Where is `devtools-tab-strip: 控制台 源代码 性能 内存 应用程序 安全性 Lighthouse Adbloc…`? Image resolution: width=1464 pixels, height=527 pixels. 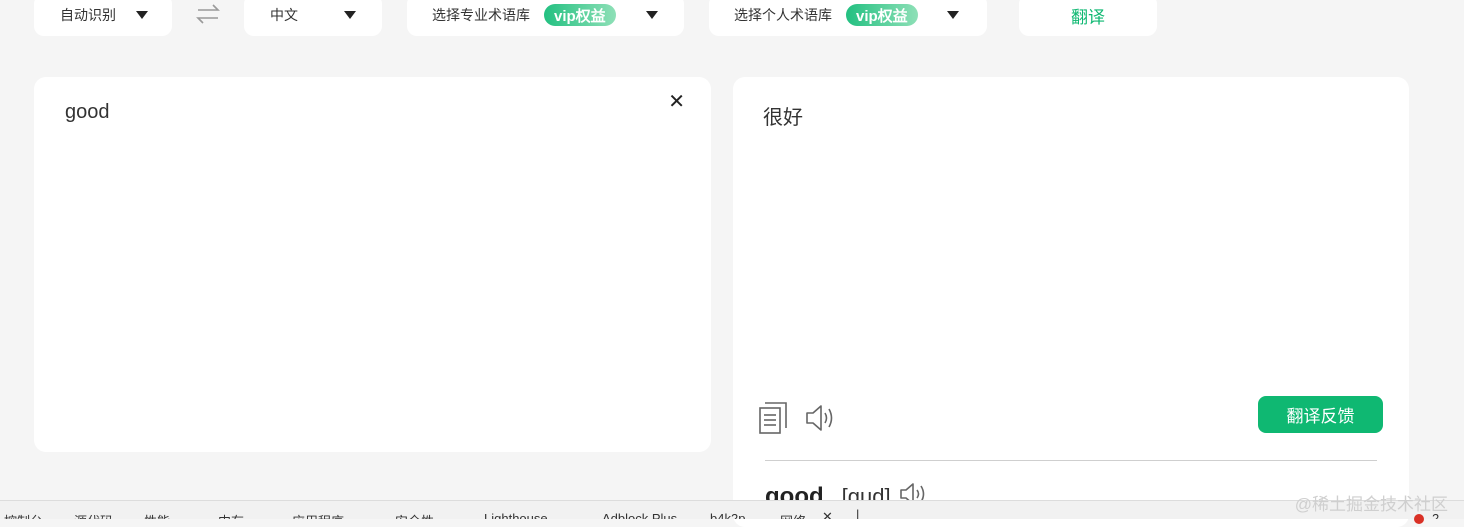 devtools-tab-strip: 控制台 源代码 性能 内存 应用程序 安全性 Lighthouse Adbloc… is located at coordinates (732, 509).